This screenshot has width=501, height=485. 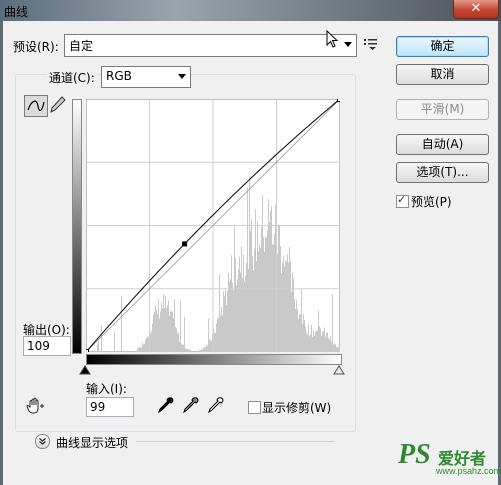 What do you see at coordinates (216, 405) in the screenshot?
I see `white-eyedropper-icon` at bounding box center [216, 405].